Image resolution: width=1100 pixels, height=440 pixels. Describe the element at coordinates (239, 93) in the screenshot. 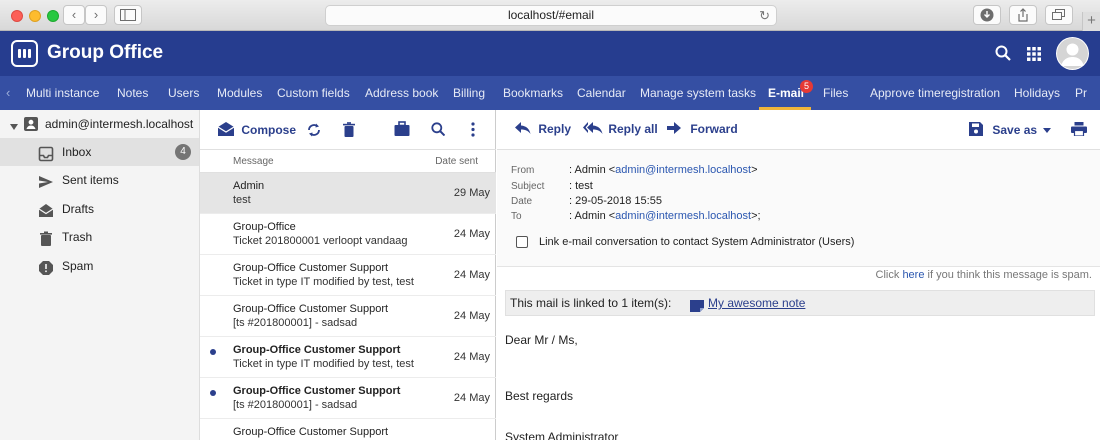

I see `tab-modules: Modules` at that location.